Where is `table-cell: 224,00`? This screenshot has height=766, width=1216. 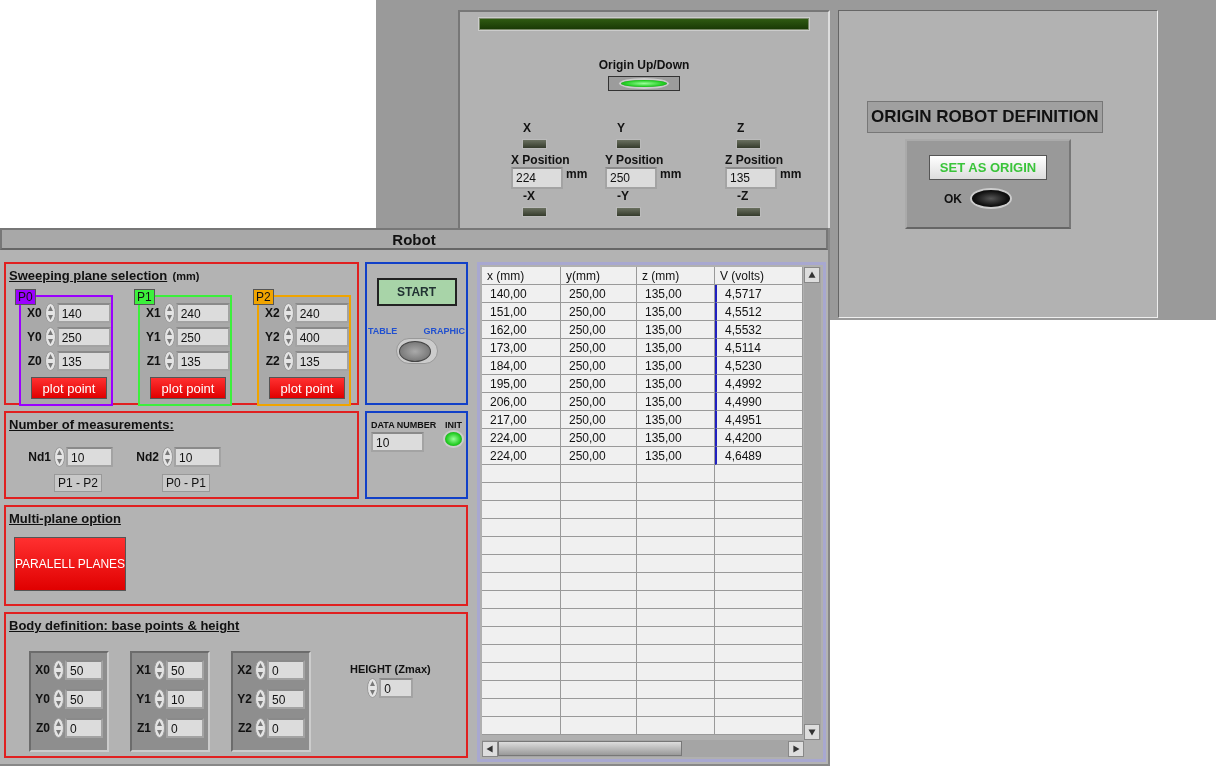 table-cell: 224,00 is located at coordinates (521, 456).